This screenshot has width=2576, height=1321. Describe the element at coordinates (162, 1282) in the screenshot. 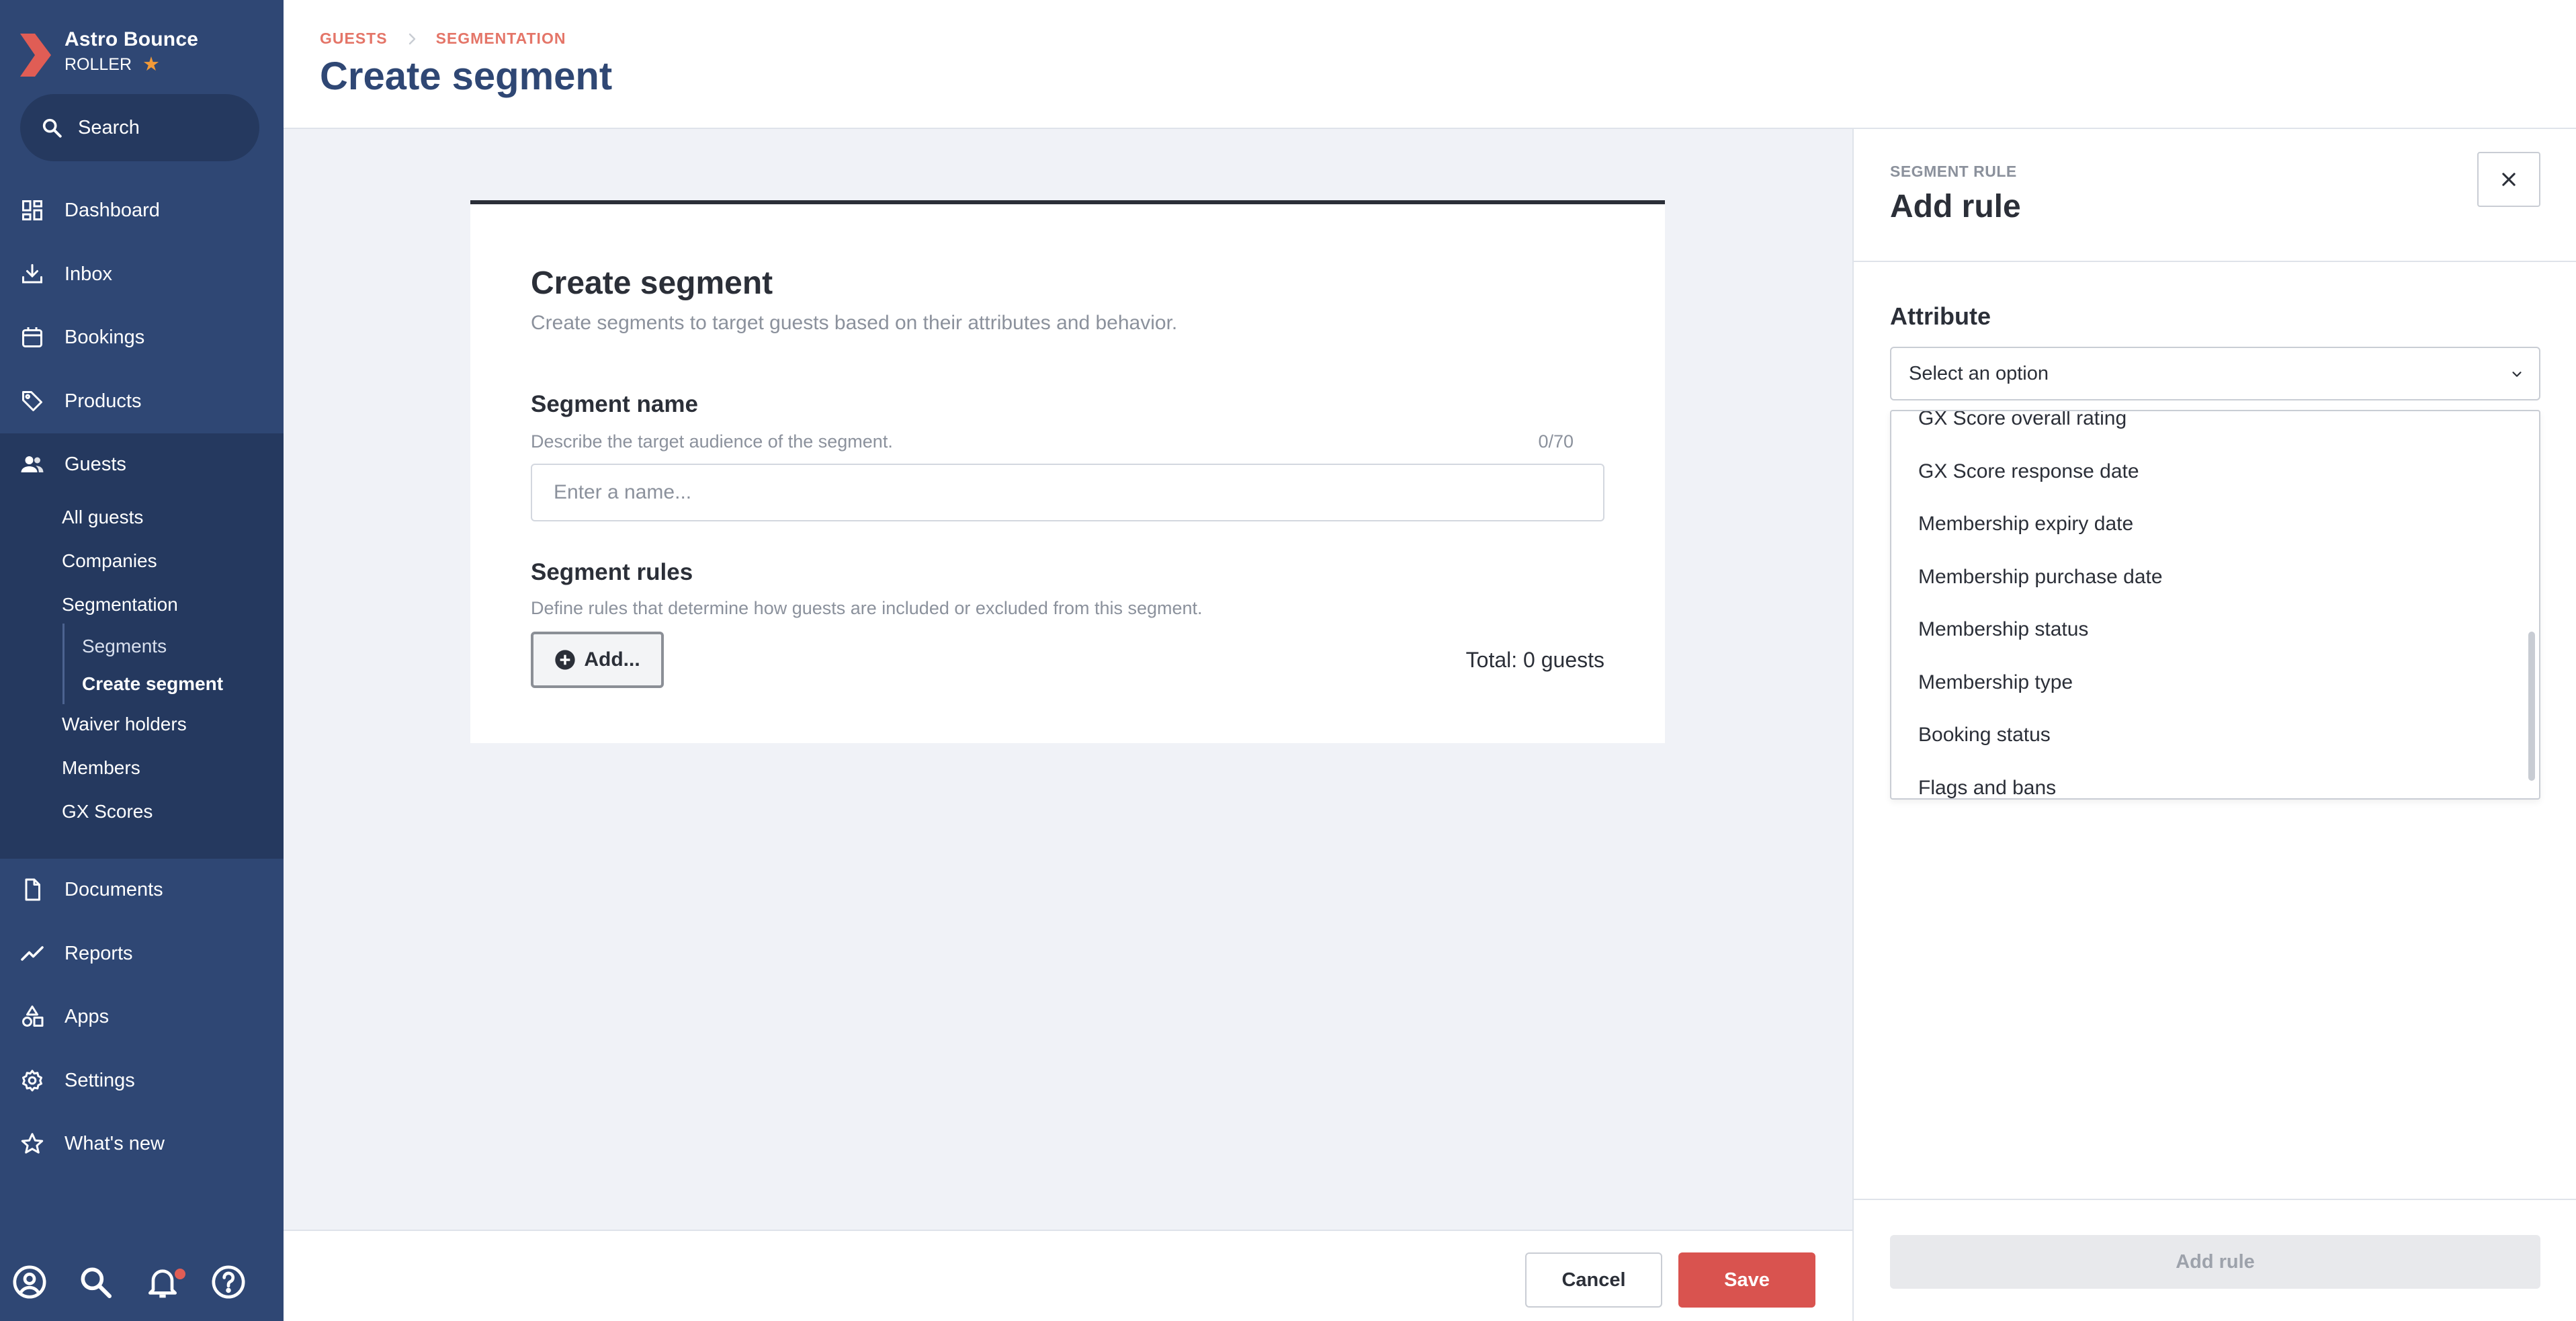

I see `bell-icon` at that location.